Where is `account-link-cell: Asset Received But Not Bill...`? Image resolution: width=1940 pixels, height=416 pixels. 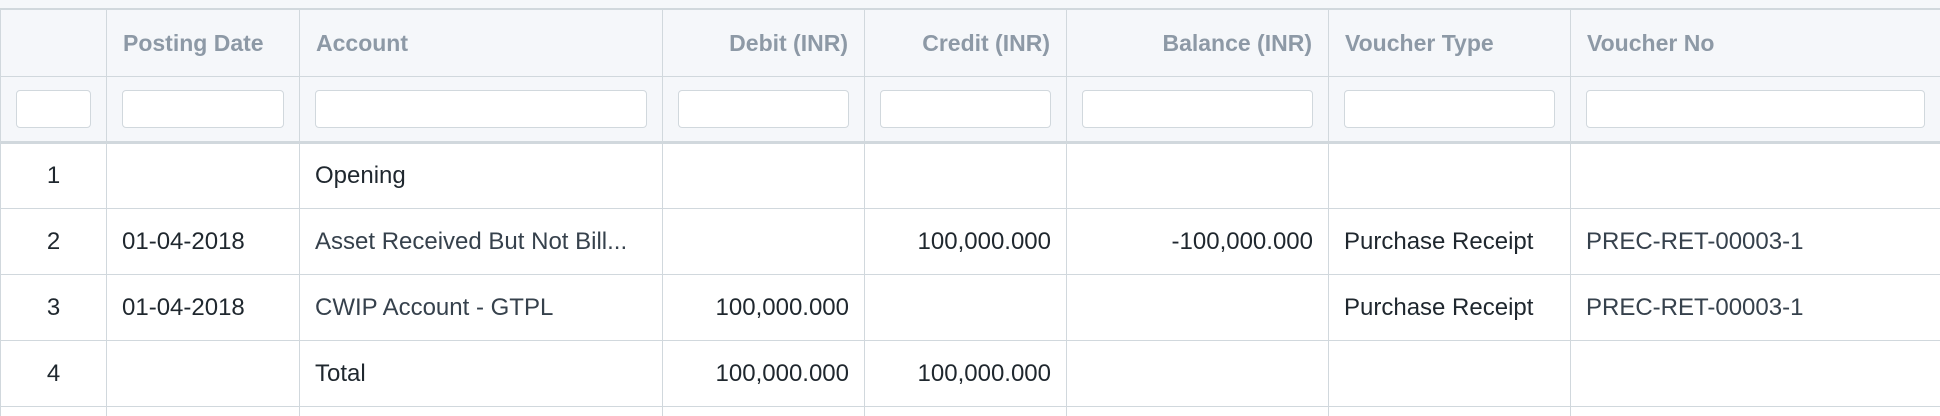
account-link-cell: Asset Received But Not Bill... is located at coordinates (481, 241).